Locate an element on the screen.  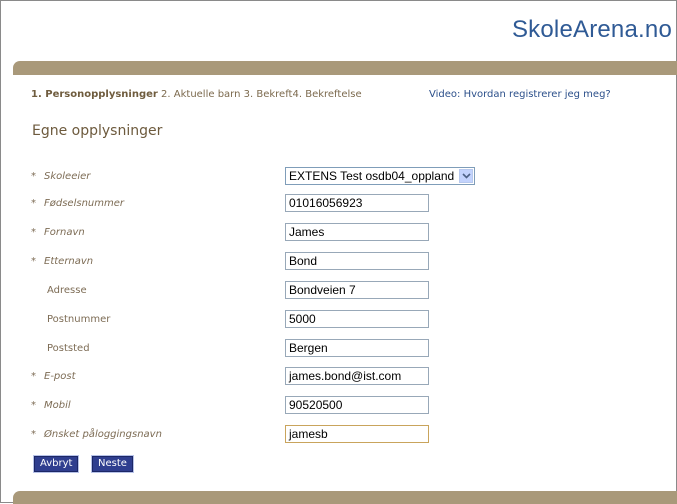
poststed-input: Bergen is located at coordinates (357, 348).